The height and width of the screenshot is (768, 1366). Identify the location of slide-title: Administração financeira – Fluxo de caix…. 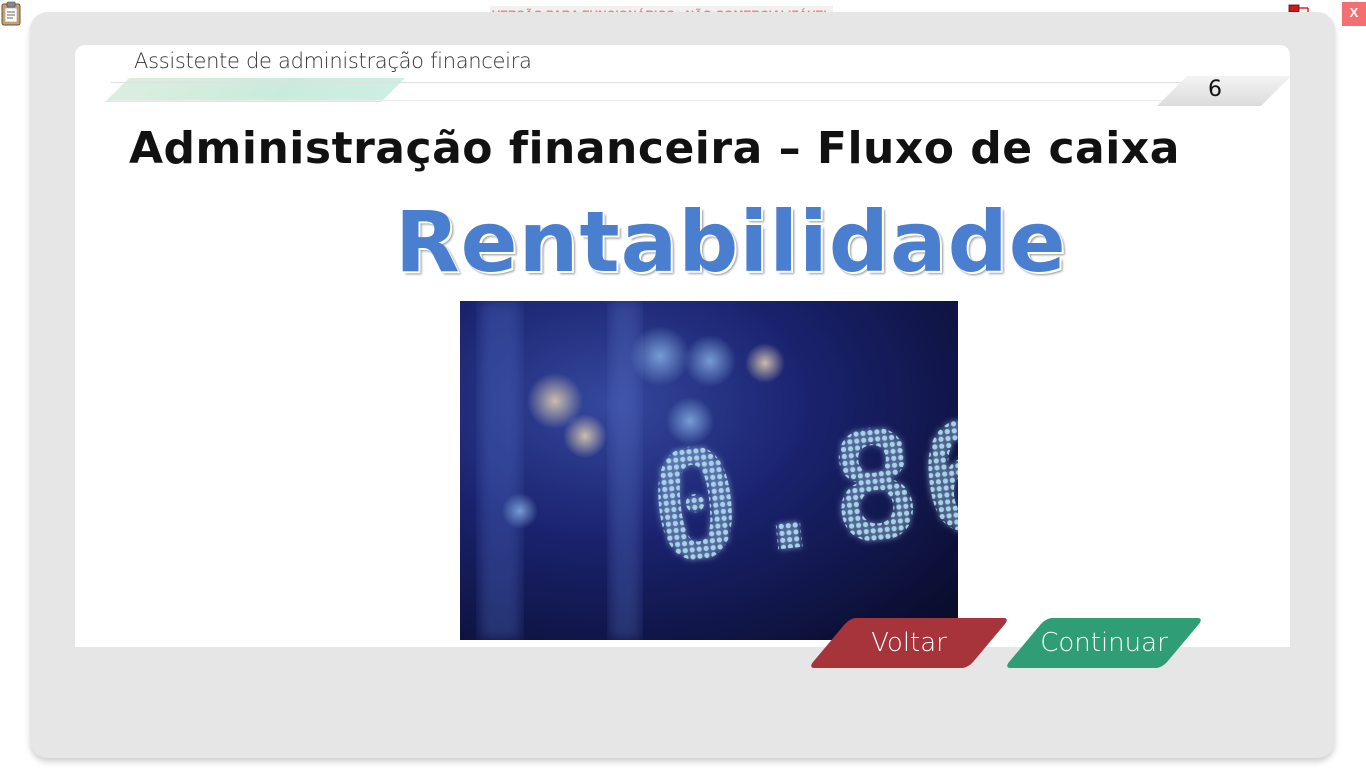
(654, 148).